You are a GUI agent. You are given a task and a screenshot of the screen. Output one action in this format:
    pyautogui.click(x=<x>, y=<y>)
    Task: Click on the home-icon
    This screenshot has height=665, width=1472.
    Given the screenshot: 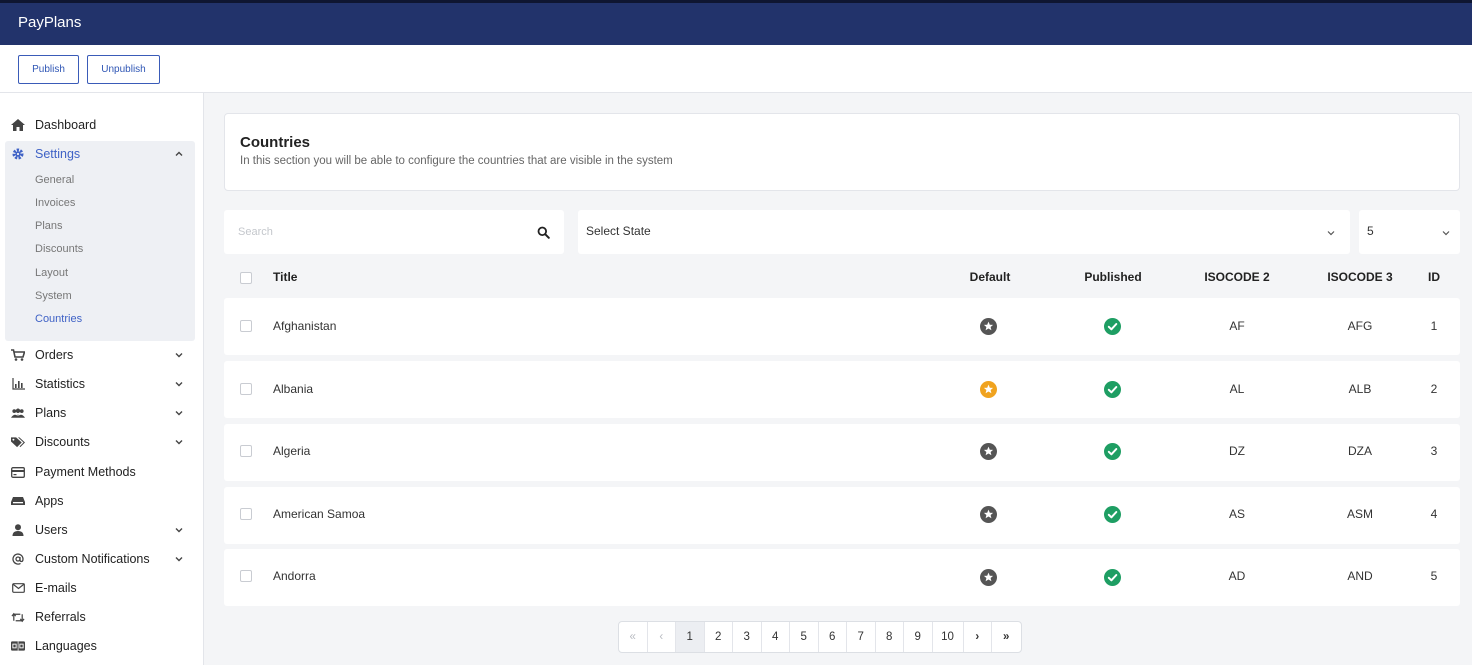 What is the action you would take?
    pyautogui.click(x=18, y=125)
    